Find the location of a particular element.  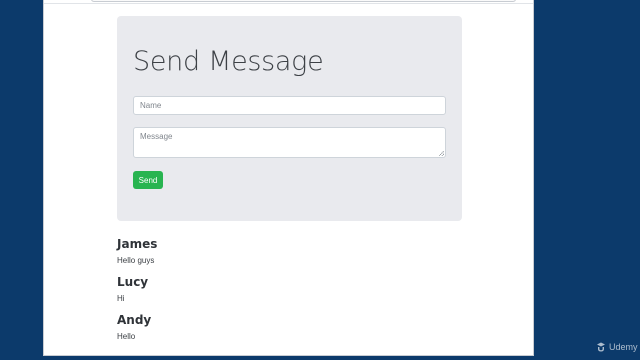

udemy-logo-icon is located at coordinates (601, 347).